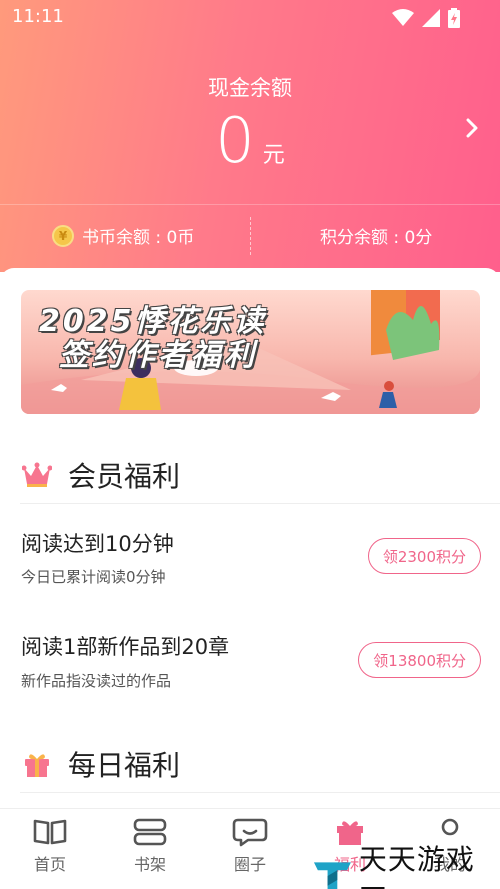 The width and height of the screenshot is (500, 889). I want to click on coin-balance: ¥ 书币余额 : 0币, so click(123, 235).